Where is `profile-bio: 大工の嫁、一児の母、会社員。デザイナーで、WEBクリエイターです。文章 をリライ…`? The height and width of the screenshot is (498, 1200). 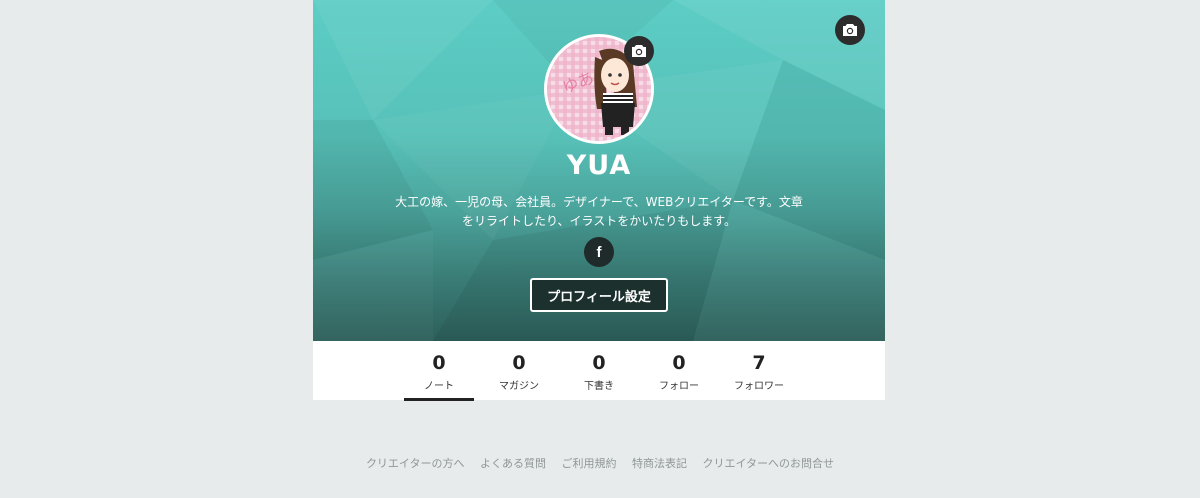 profile-bio: 大工の嫁、一児の母、会社員。デザイナーで、WEBクリエイターです。文章 をリライ… is located at coordinates (599, 212).